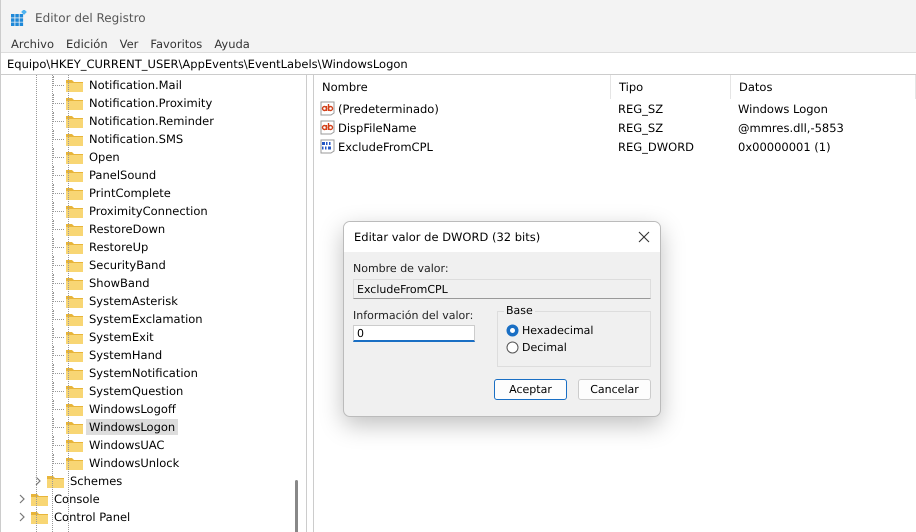 The width and height of the screenshot is (916, 532). Describe the element at coordinates (104, 157) in the screenshot. I see `tree-item: Open` at that location.